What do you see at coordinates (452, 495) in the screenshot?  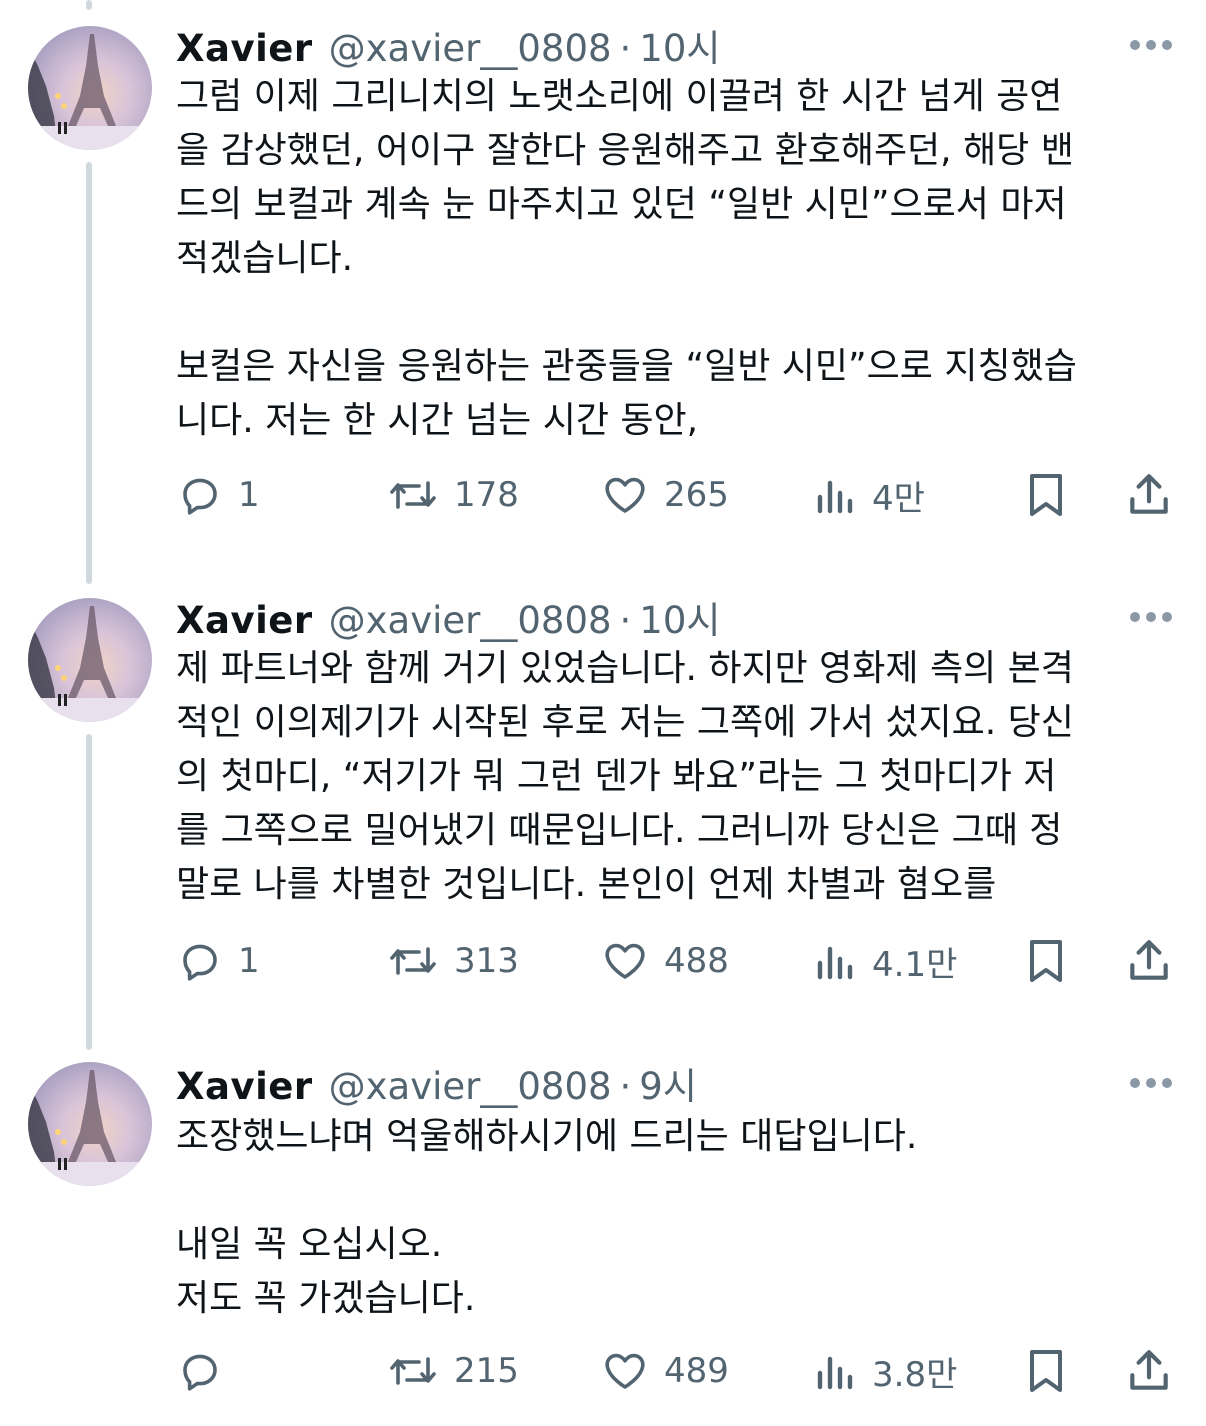 I see `retweet-button: 178` at bounding box center [452, 495].